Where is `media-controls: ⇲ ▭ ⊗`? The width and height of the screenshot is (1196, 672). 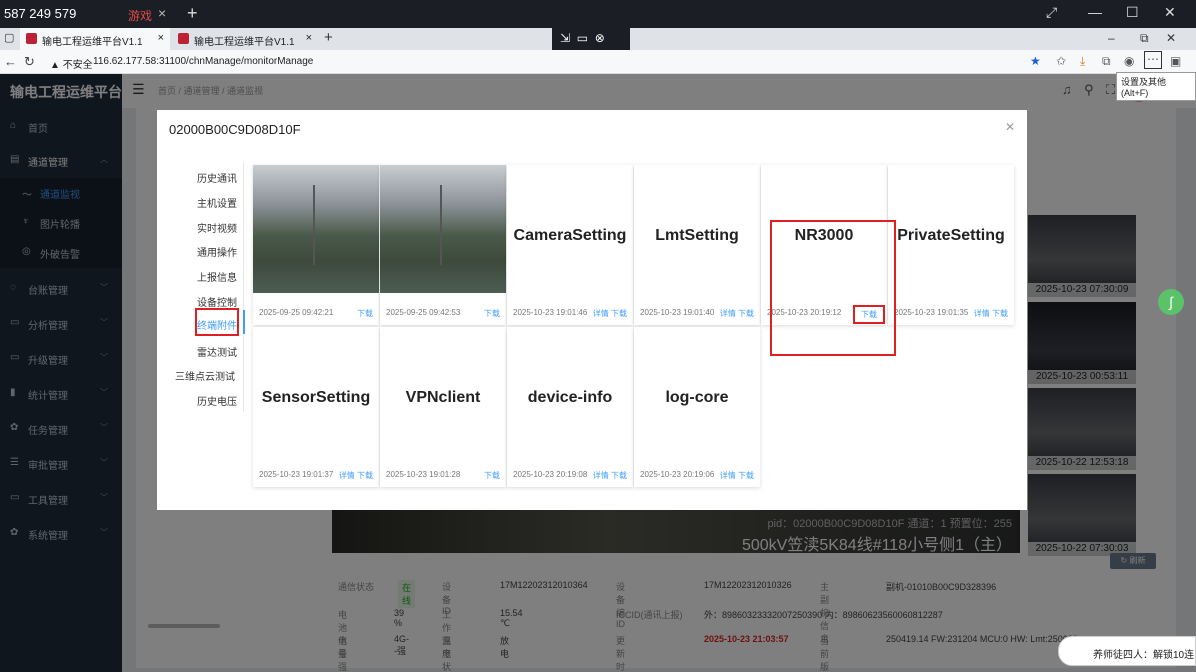
media-controls: ⇲ ▭ ⊗ is located at coordinates (591, 39).